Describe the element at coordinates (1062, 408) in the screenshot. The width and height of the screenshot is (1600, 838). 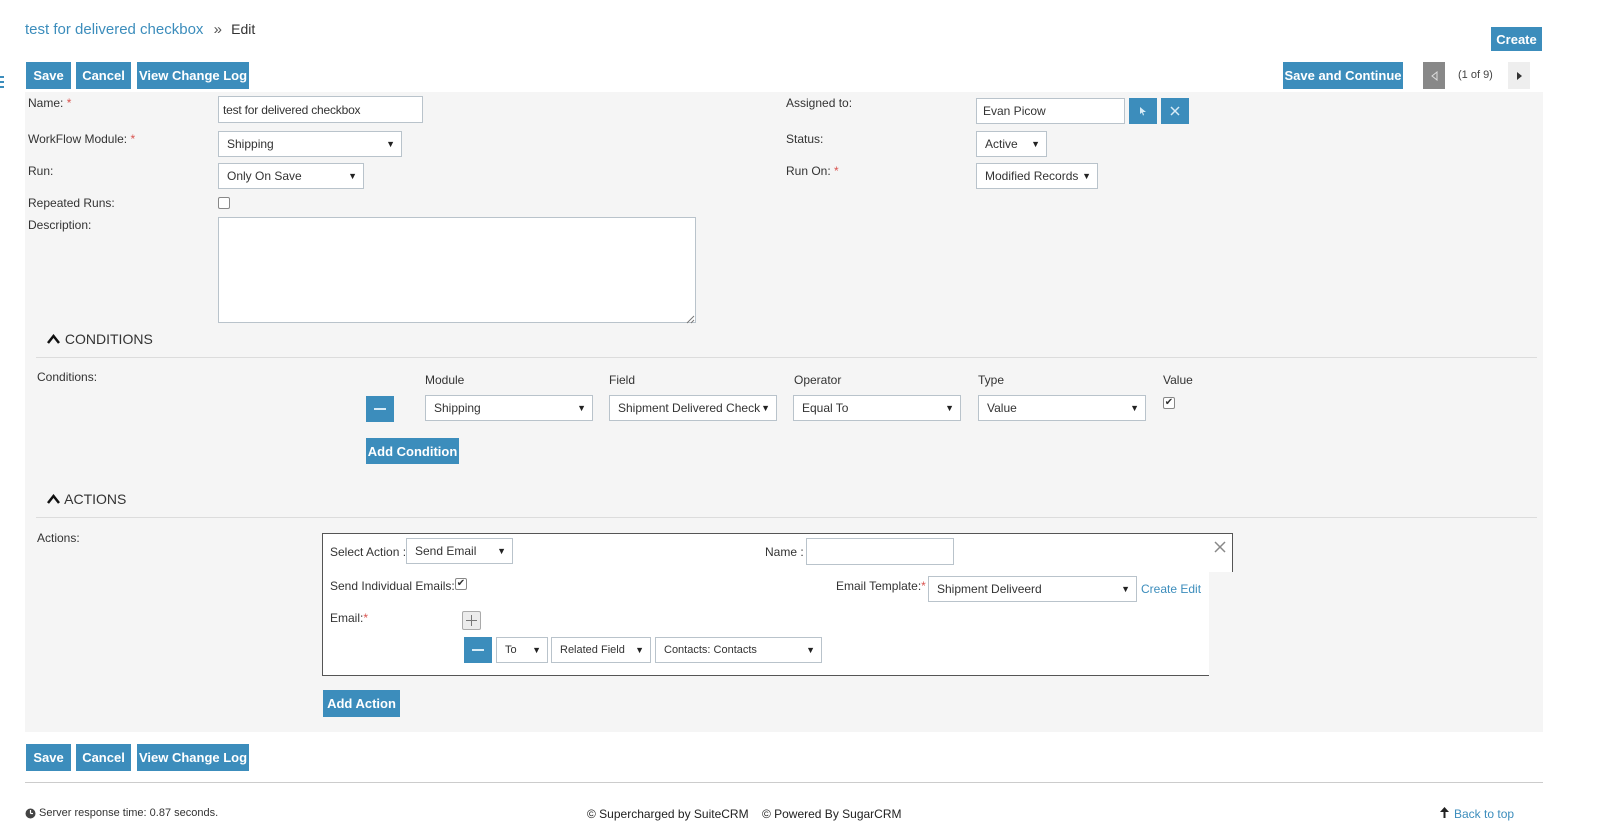
I see `condition-type-select: Value ▼` at that location.